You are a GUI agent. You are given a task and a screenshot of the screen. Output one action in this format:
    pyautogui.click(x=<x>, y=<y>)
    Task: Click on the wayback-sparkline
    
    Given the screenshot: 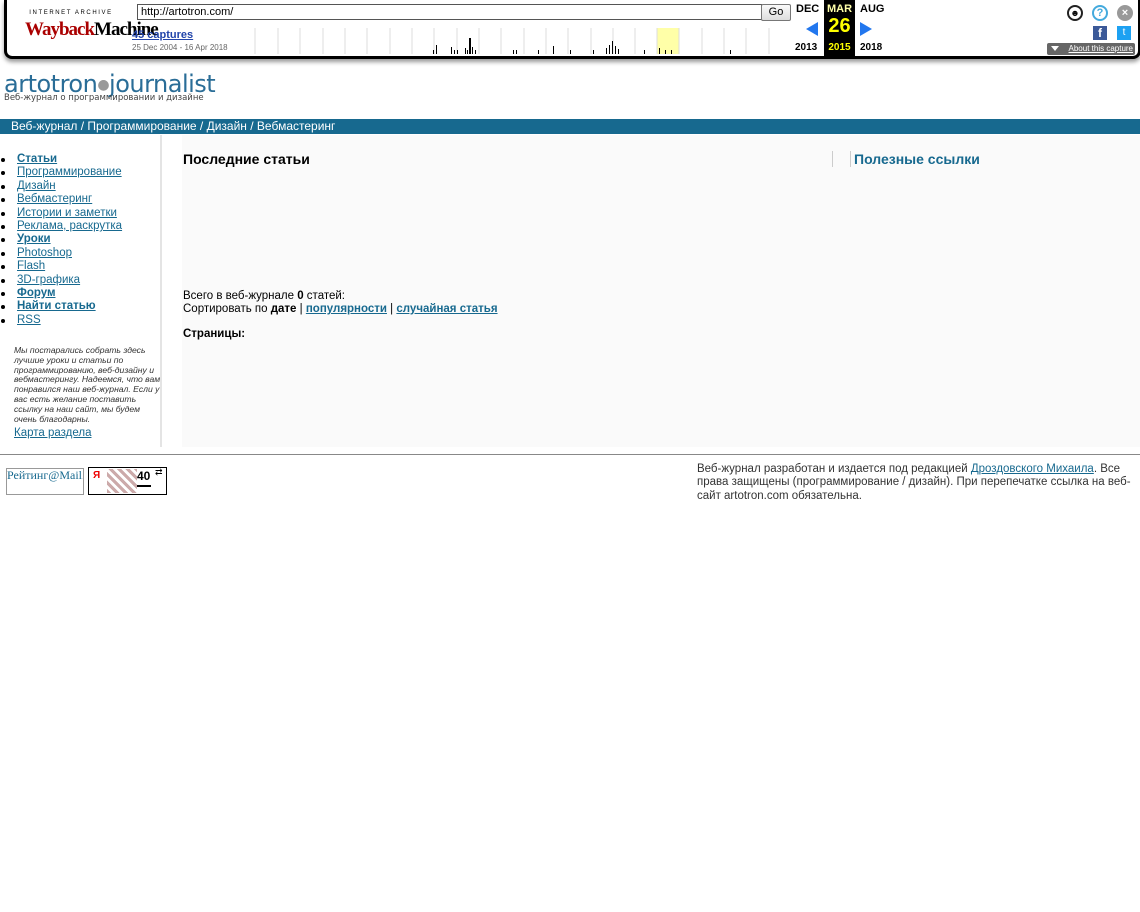 What is the action you would take?
    pyautogui.click(x=511, y=41)
    